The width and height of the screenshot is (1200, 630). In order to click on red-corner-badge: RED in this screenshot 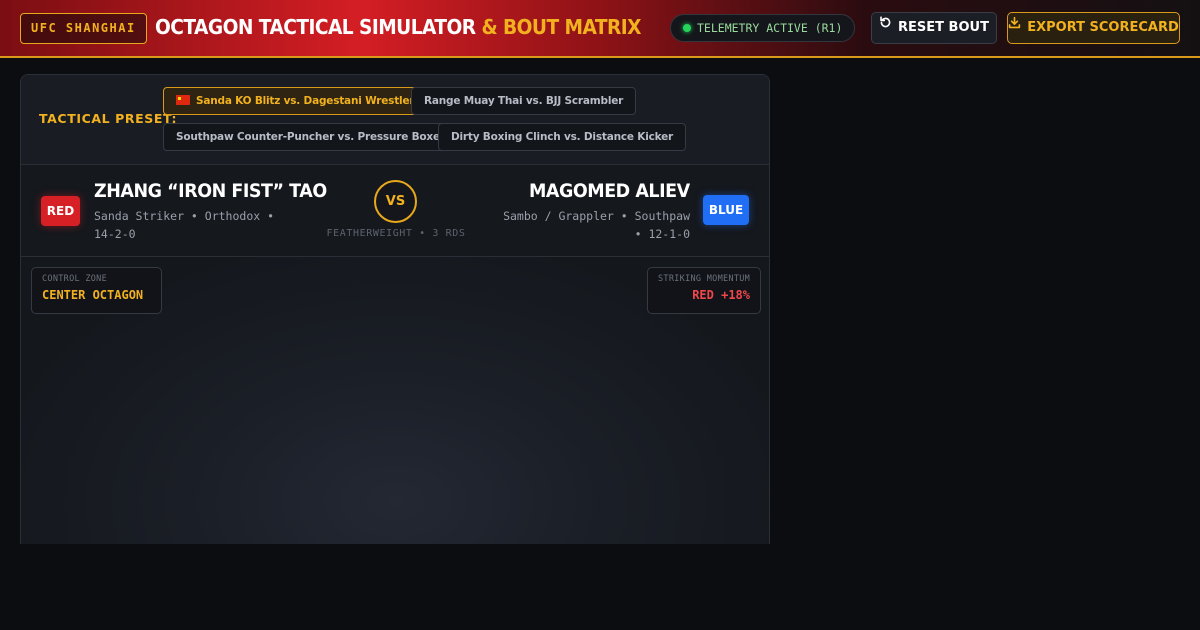, I will do `click(60, 211)`.